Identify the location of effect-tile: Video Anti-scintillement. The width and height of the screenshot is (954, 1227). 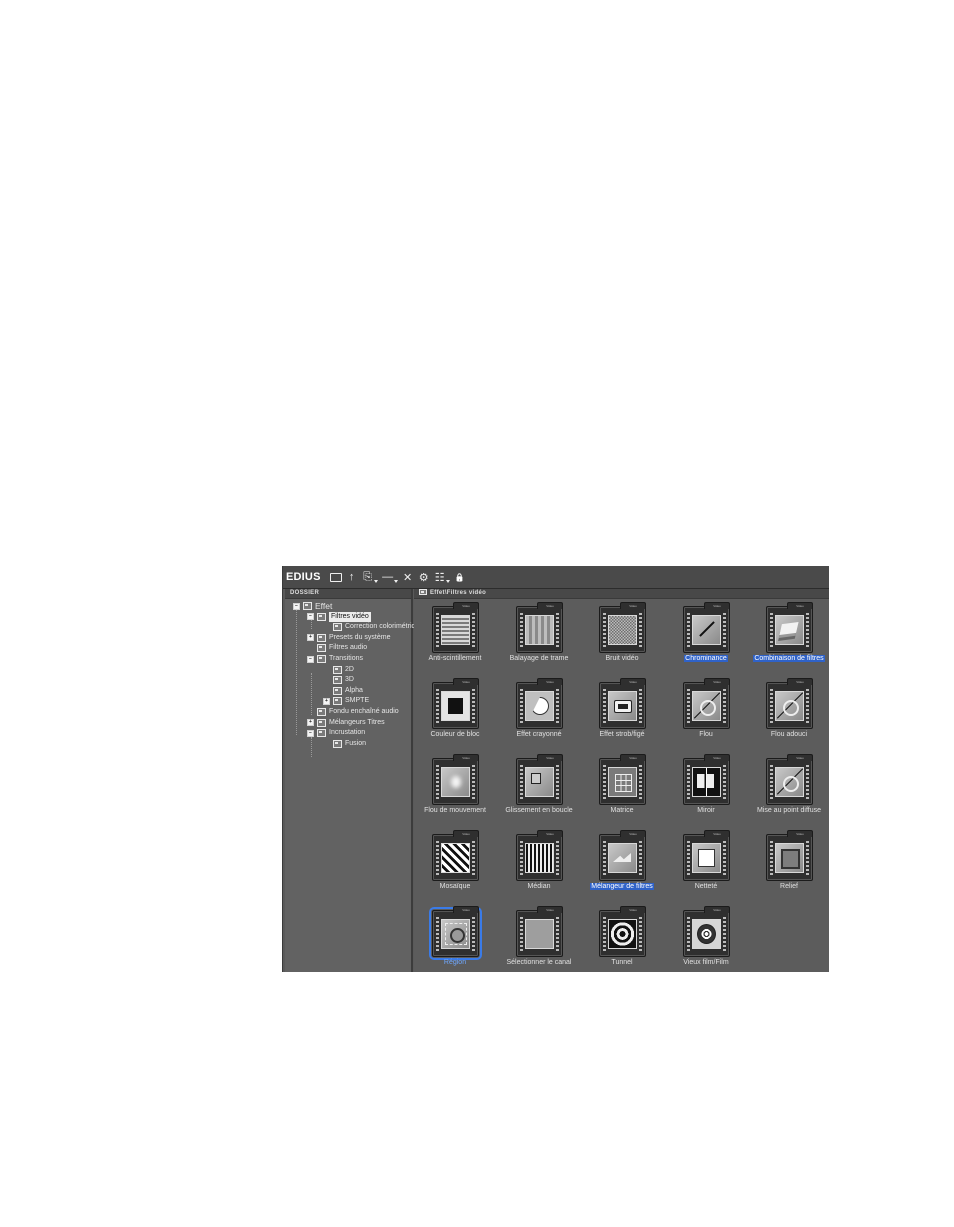
(455, 639).